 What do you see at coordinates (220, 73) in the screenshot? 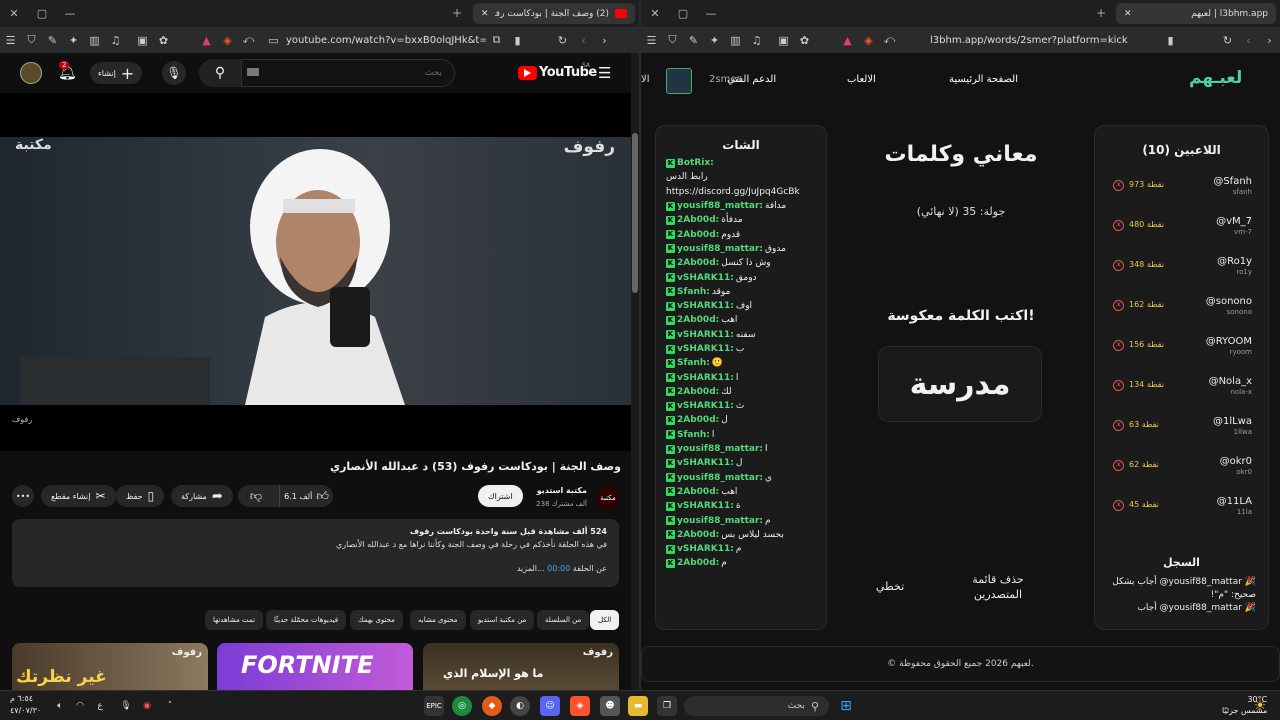
I see `search-button: ⚲` at bounding box center [220, 73].